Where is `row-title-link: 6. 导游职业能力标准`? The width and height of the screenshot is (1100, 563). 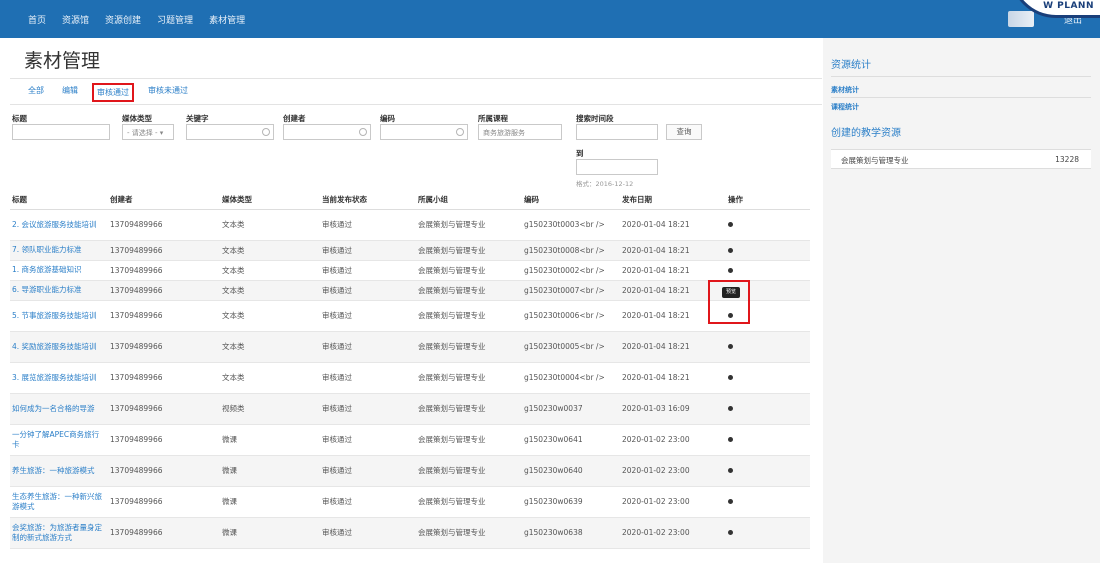 row-title-link: 6. 导游职业能力标准 is located at coordinates (59, 290).